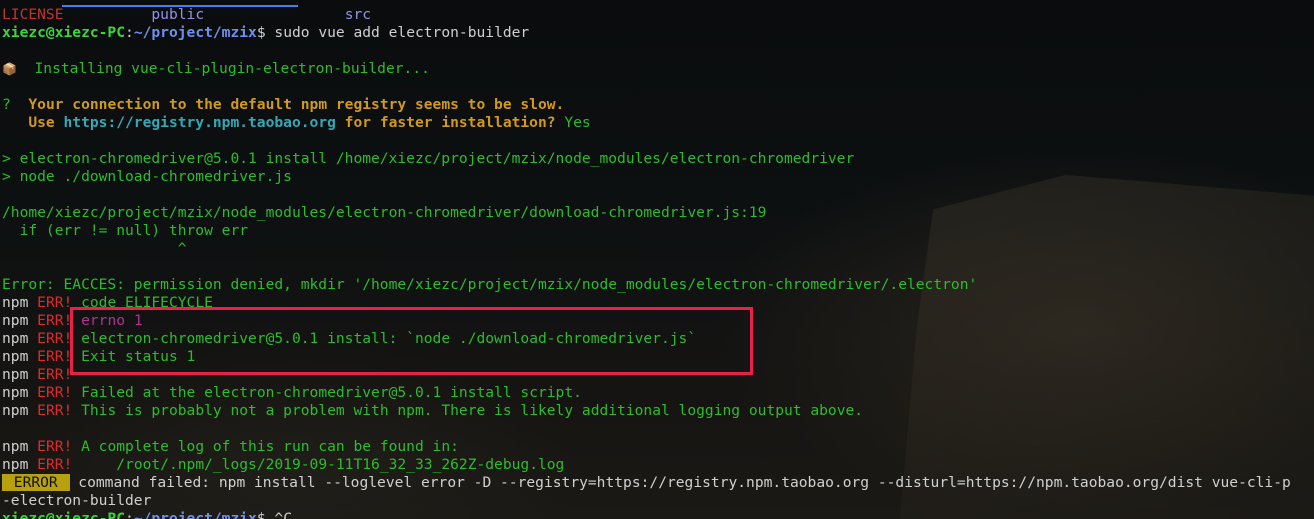  What do you see at coordinates (397, 32) in the screenshot?
I see `prompt-command: sudo vue add electron-builder` at bounding box center [397, 32].